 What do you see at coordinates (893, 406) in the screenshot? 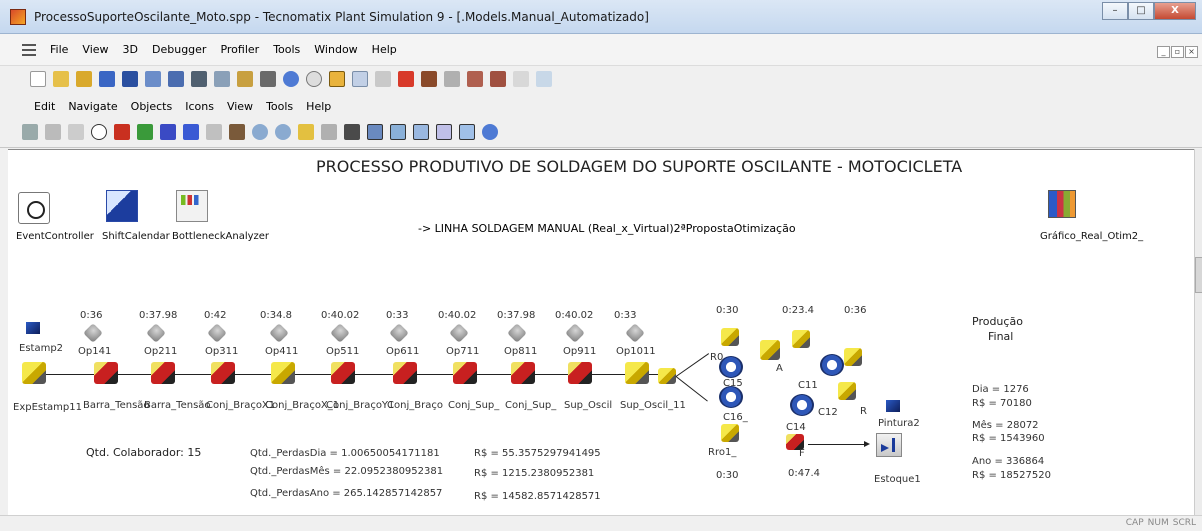
I see `painting-icon` at bounding box center [893, 406].